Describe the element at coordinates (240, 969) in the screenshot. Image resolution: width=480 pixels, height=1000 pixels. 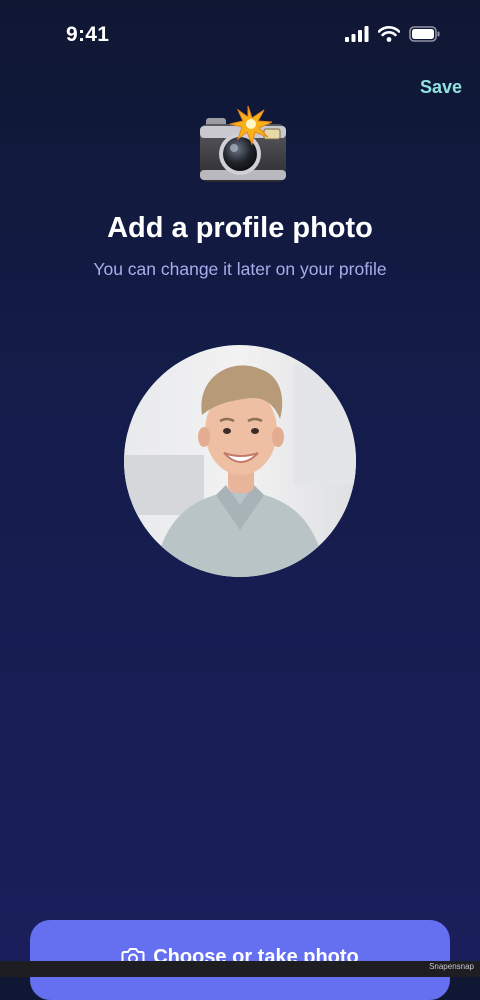
I see `footer-strip: Snapensnap` at that location.